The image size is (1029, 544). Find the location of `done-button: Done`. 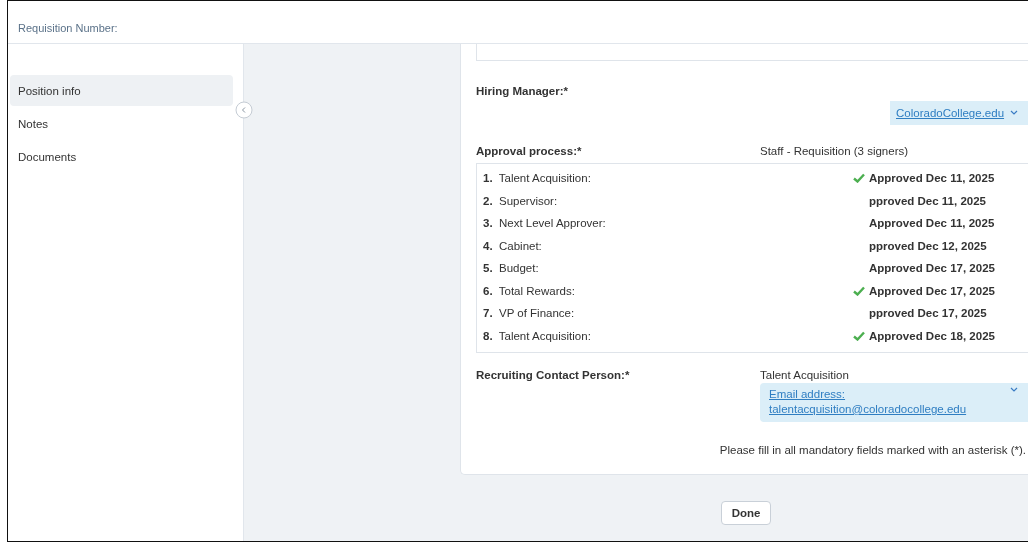

done-button: Done is located at coordinates (746, 513).